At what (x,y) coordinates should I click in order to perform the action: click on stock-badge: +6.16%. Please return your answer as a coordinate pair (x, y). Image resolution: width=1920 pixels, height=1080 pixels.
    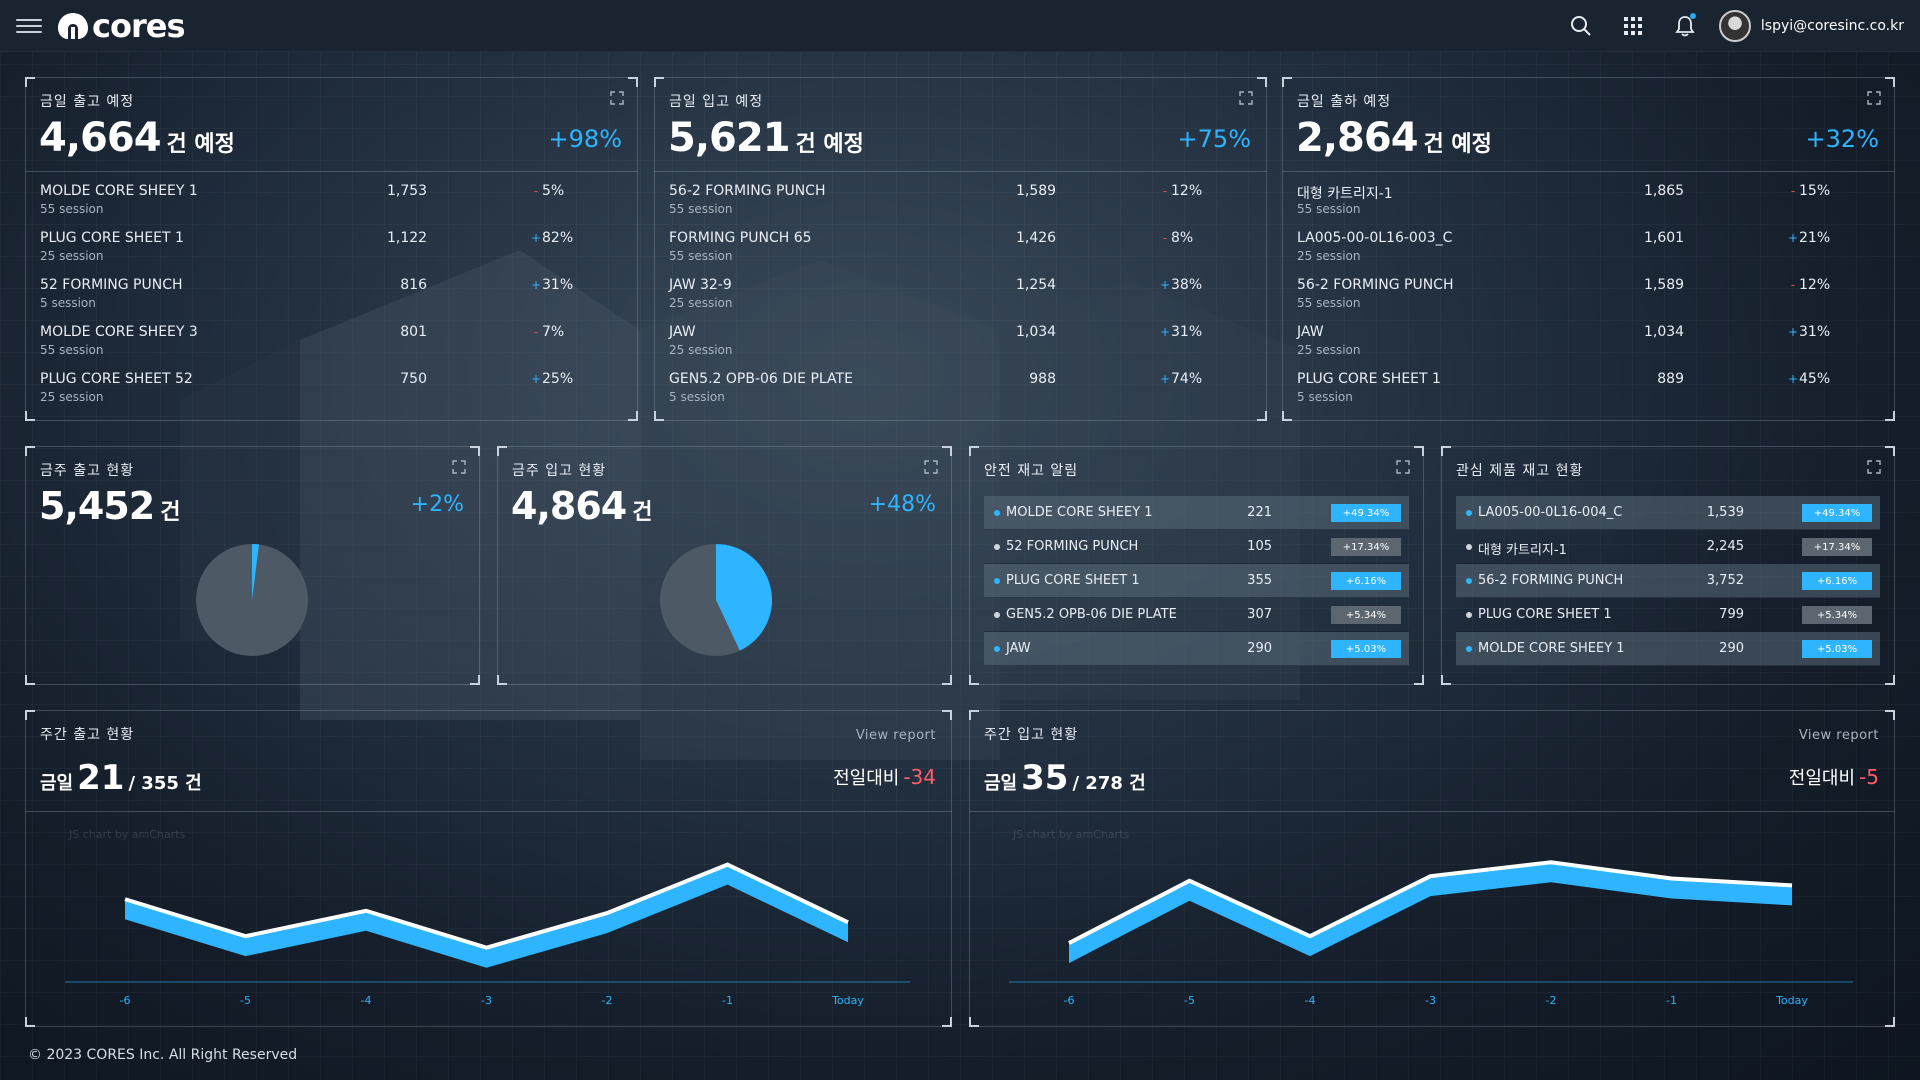
    Looking at the image, I should click on (1837, 581).